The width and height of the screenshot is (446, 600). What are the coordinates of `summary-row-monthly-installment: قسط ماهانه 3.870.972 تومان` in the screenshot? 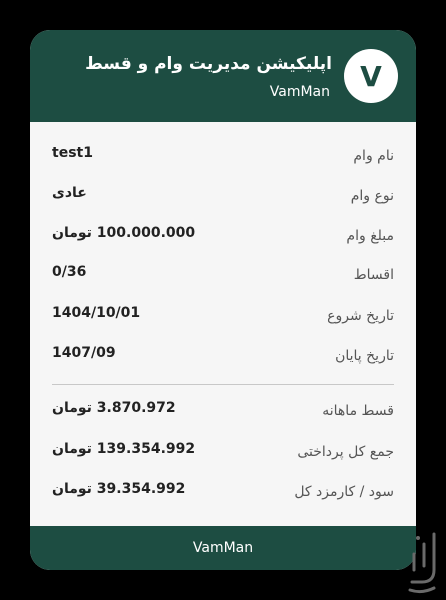 It's located at (223, 414).